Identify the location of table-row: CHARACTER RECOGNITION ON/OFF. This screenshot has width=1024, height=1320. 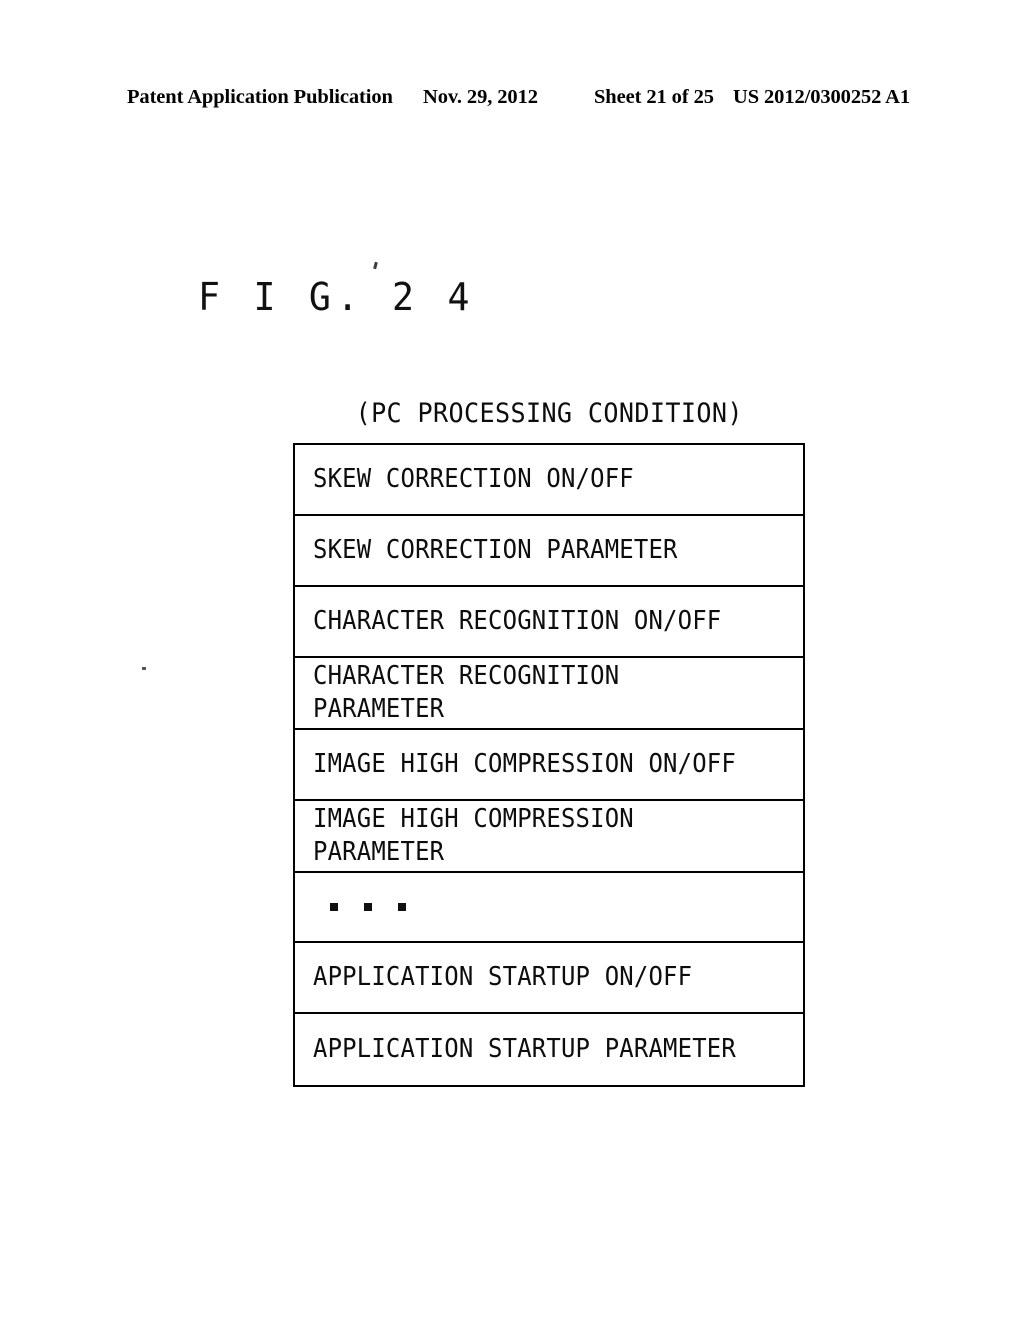
(549, 622).